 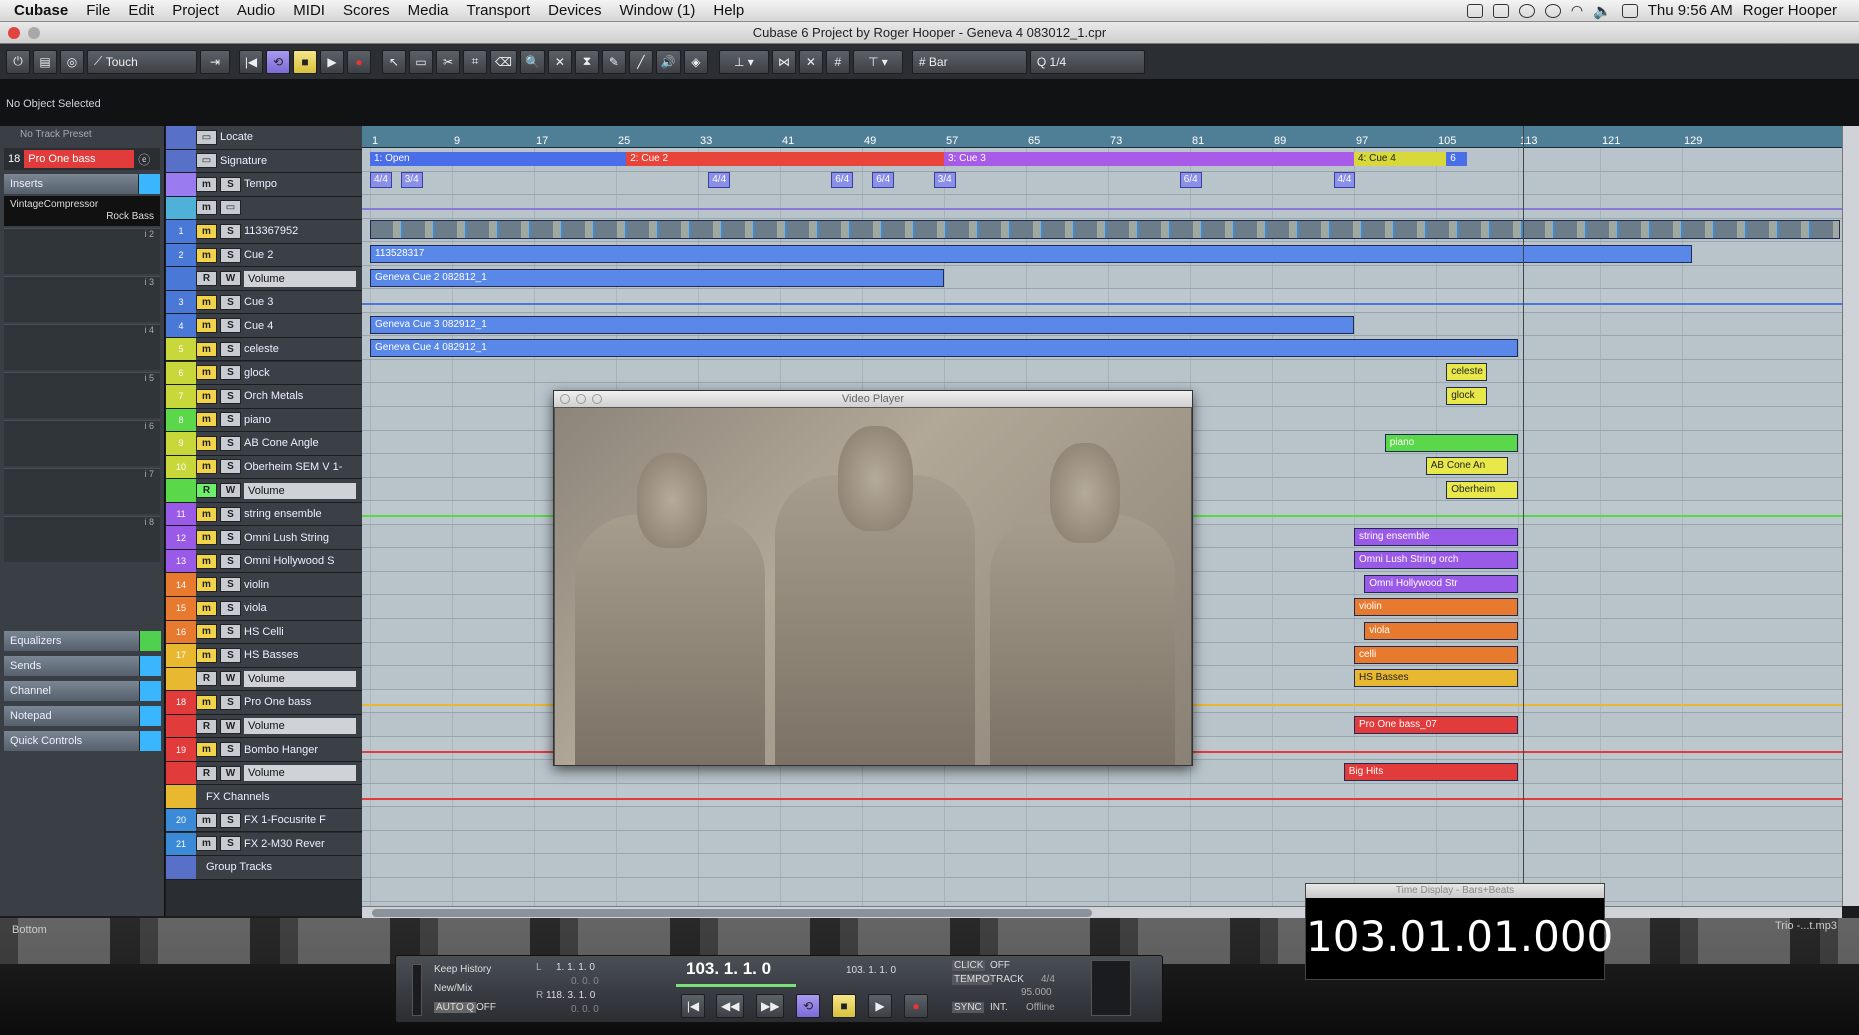 I want to click on draw-tool-icon: ✎, so click(x=613, y=61).